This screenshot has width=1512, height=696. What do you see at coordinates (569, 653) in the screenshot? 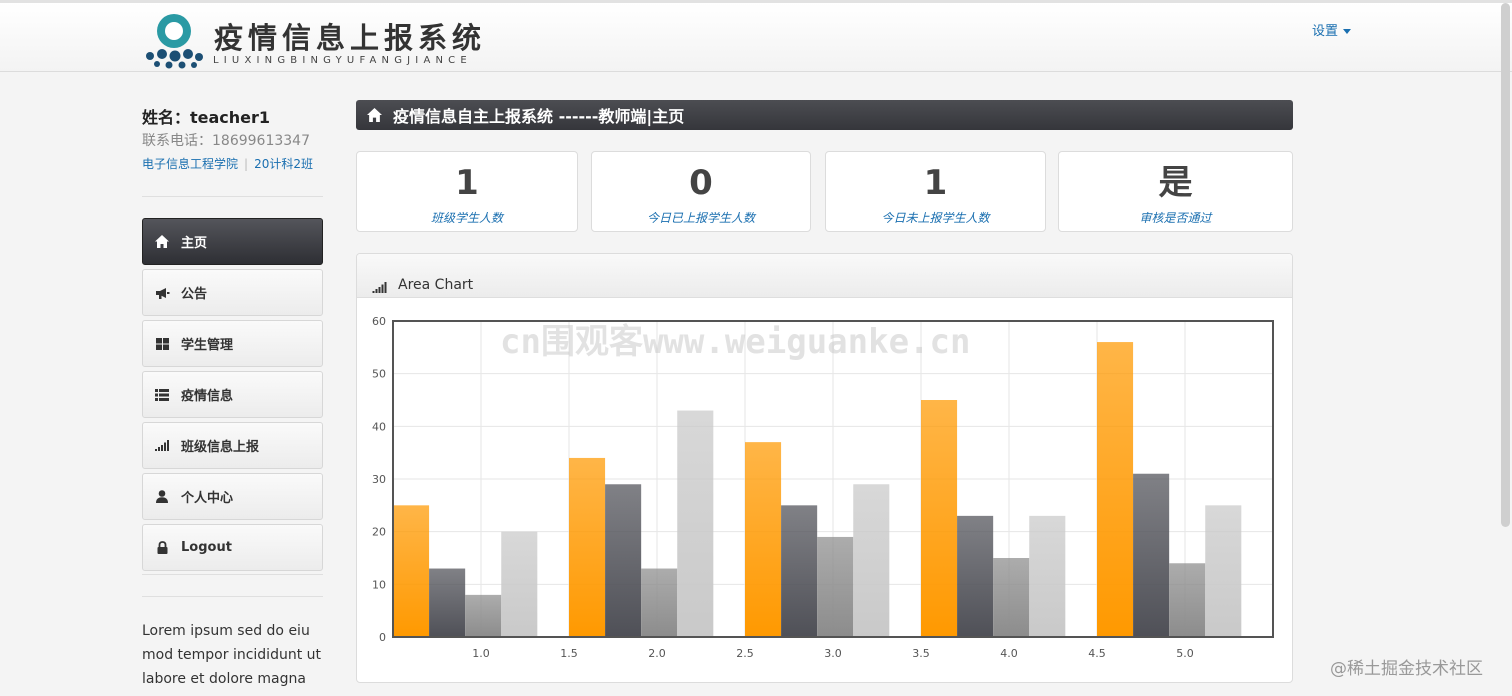
I see `x-tick-label: 1.5` at bounding box center [569, 653].